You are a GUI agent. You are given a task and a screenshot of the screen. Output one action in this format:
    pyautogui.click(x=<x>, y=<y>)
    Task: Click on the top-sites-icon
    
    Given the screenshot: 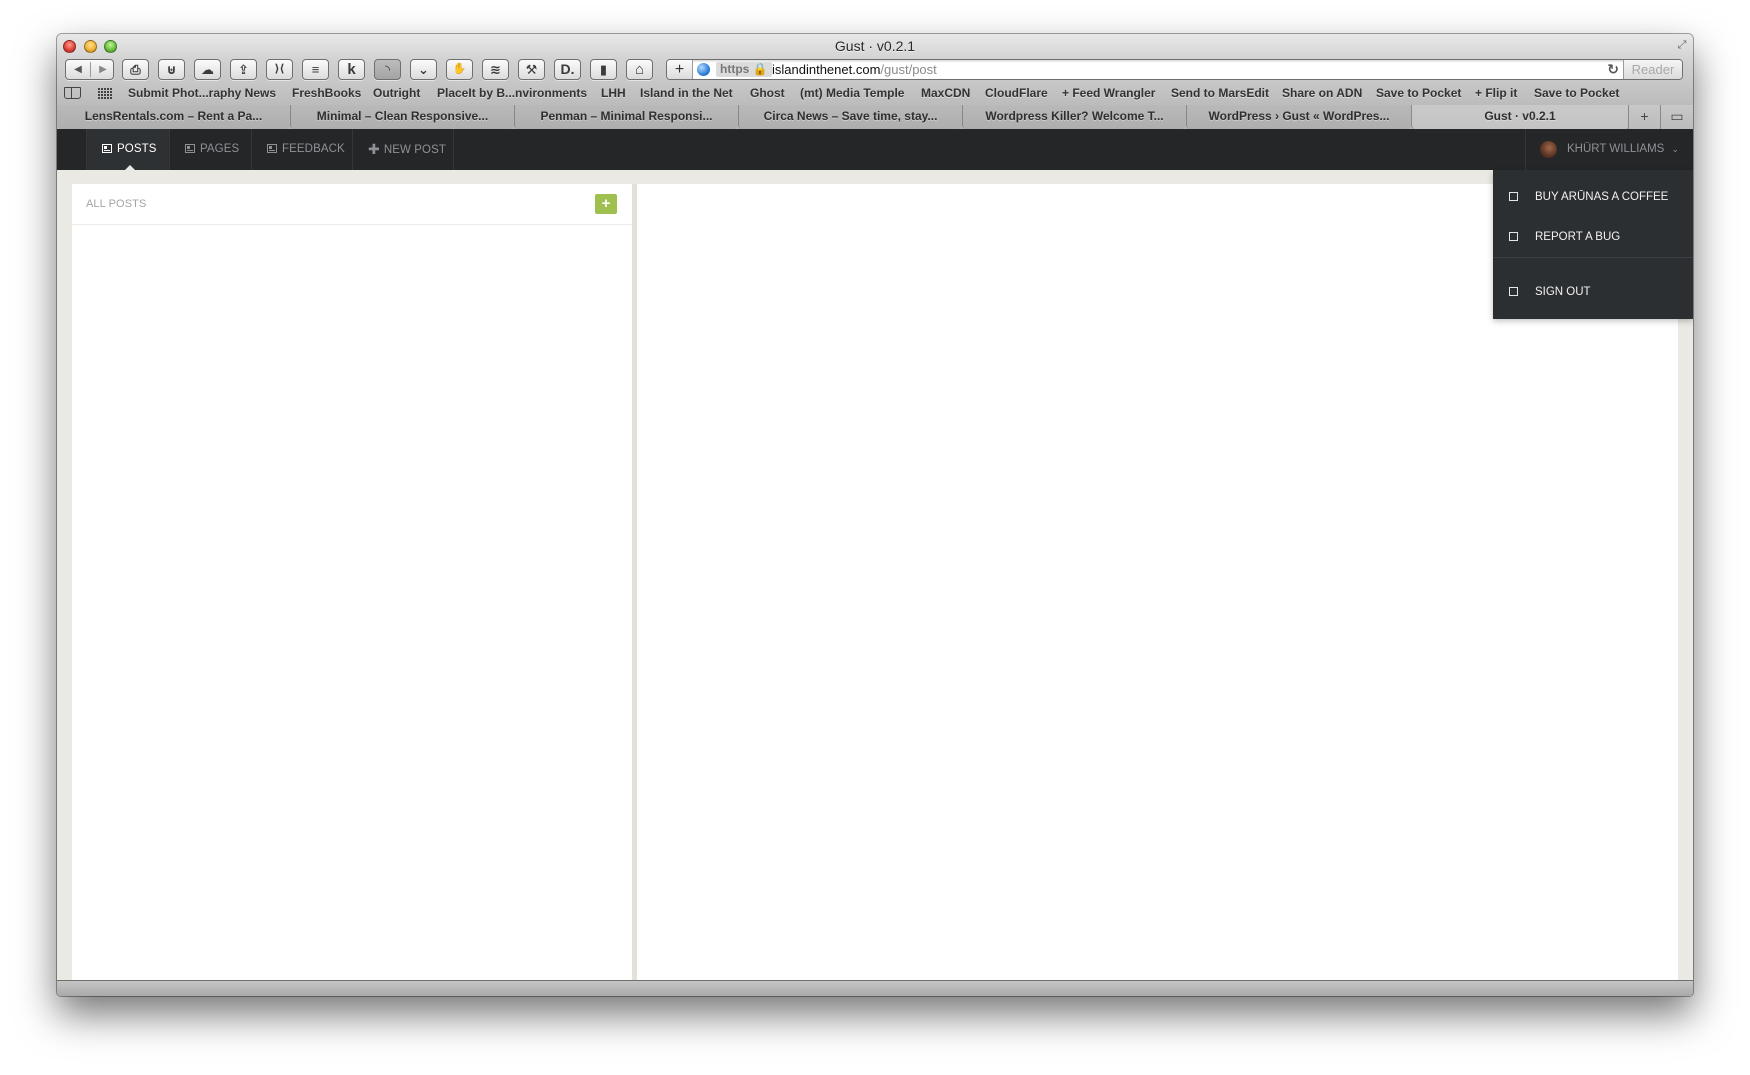 What is the action you would take?
    pyautogui.click(x=105, y=93)
    